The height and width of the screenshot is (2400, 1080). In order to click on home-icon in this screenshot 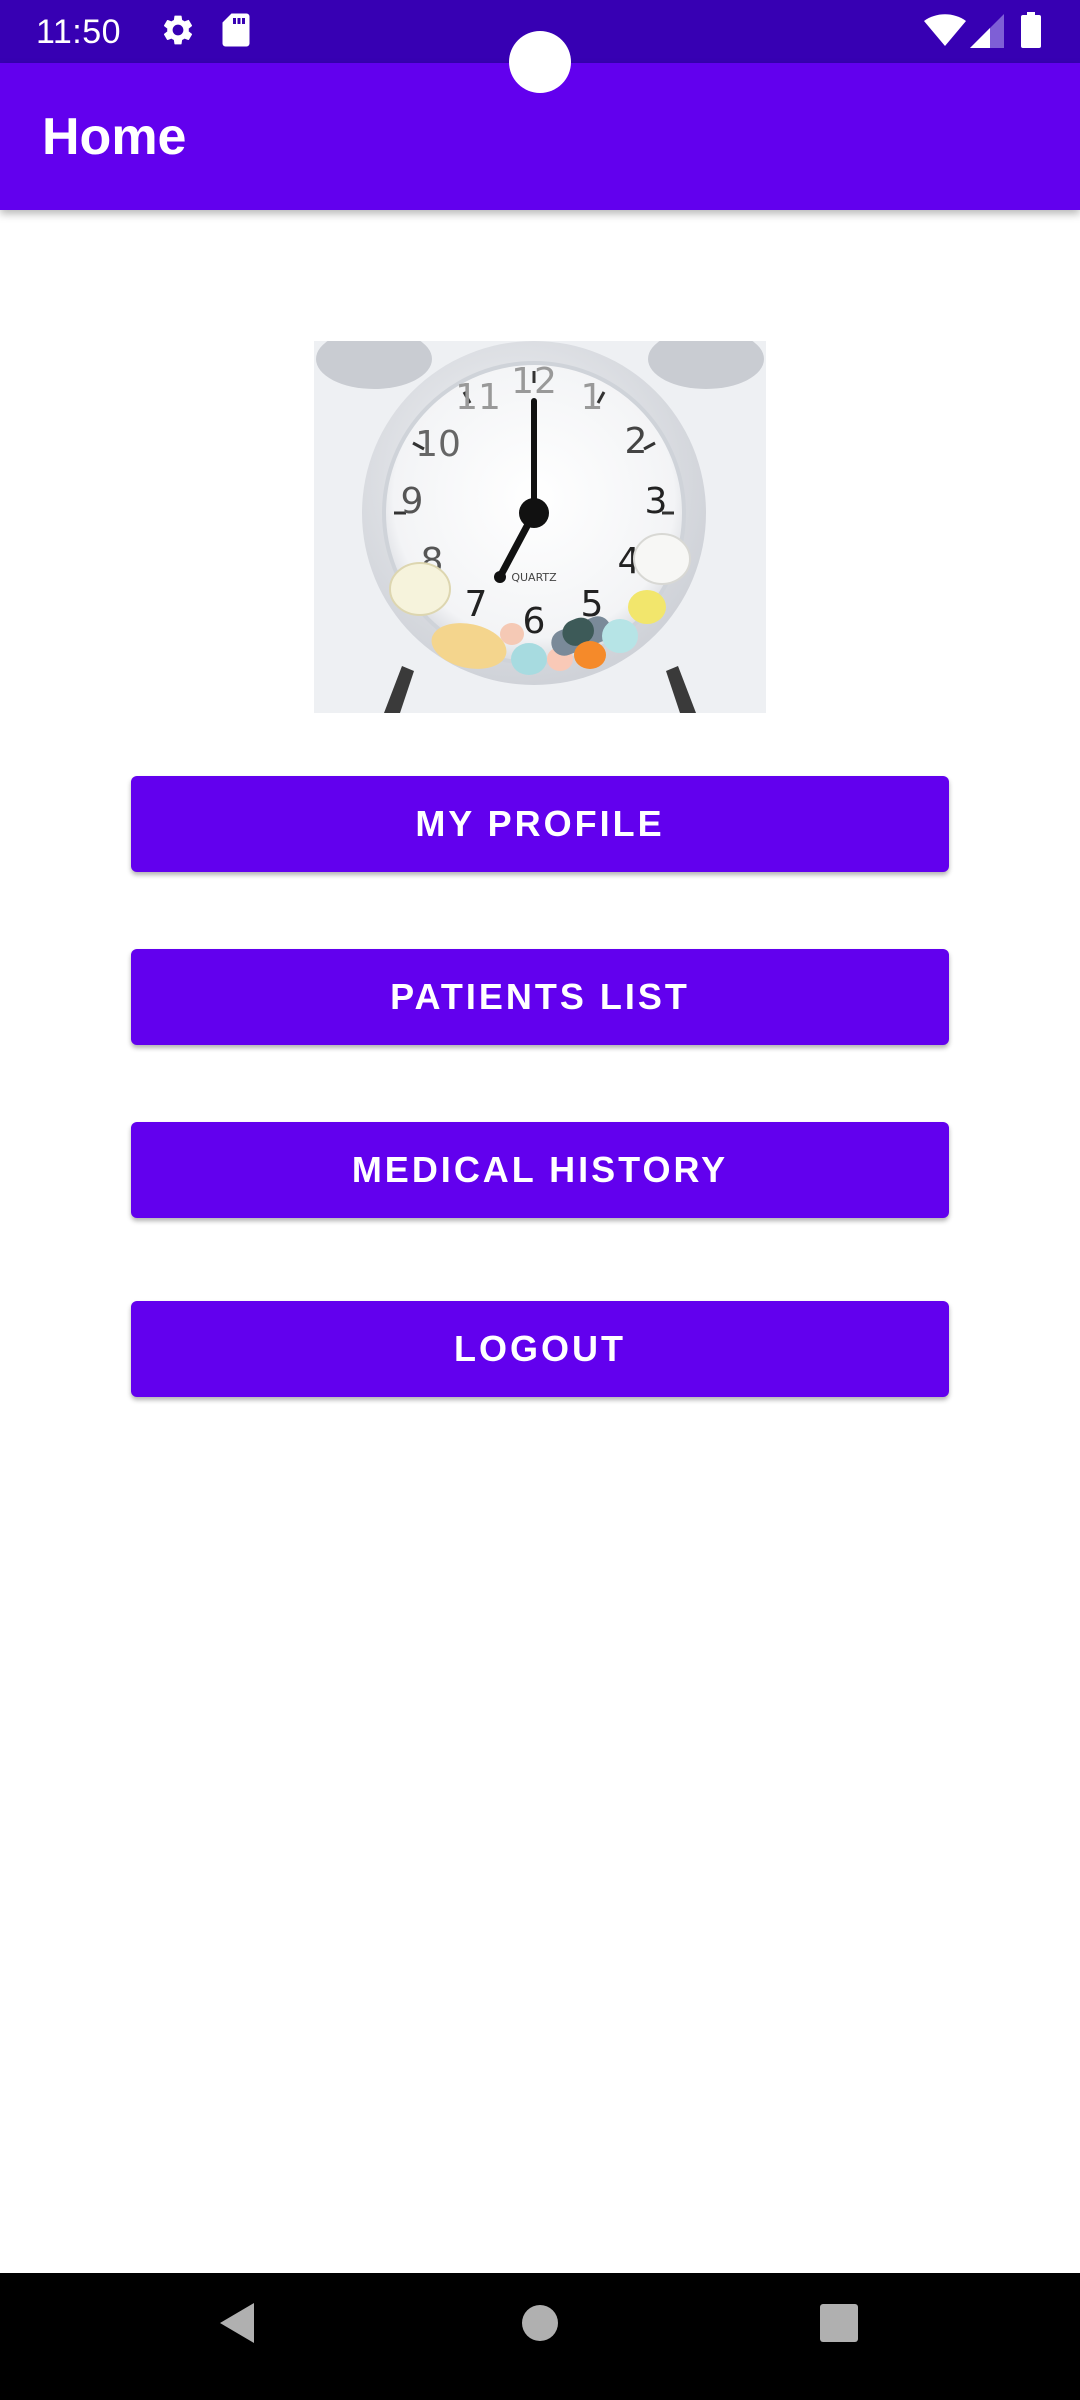, I will do `click(540, 2323)`.